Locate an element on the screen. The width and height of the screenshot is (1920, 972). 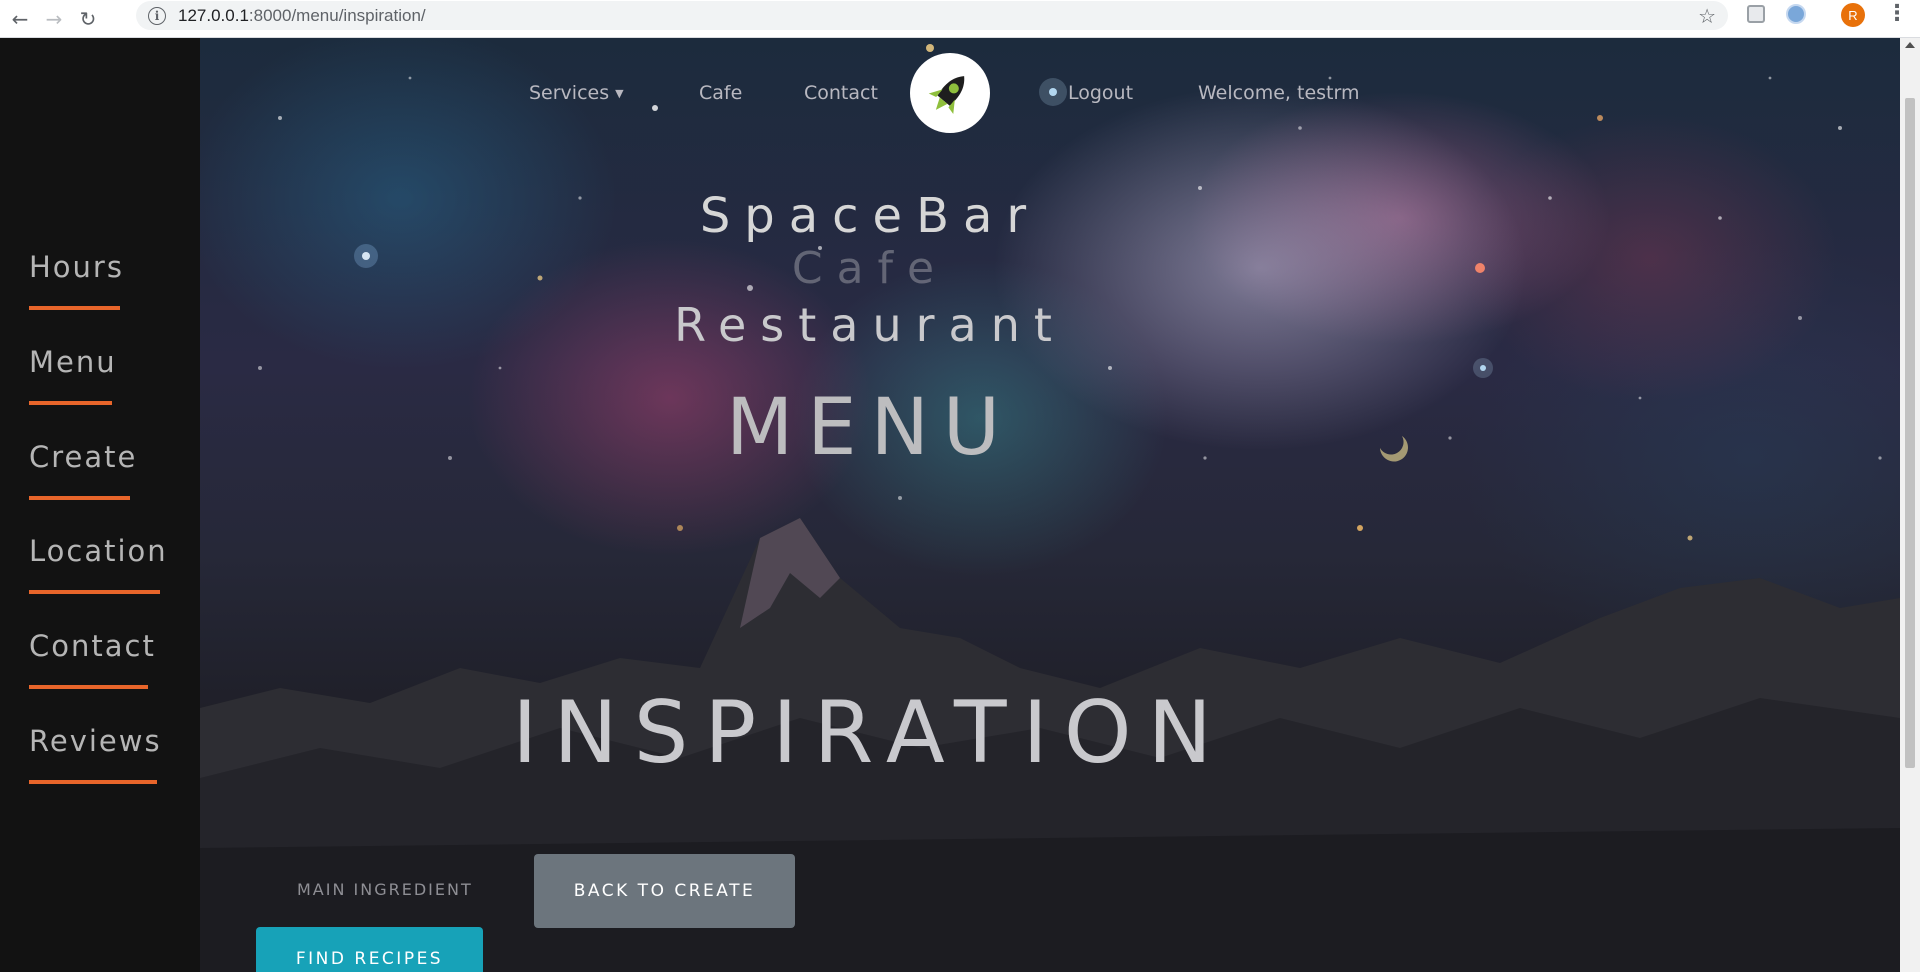
find-recipes-button: FIND RECIPES is located at coordinates (369, 949).